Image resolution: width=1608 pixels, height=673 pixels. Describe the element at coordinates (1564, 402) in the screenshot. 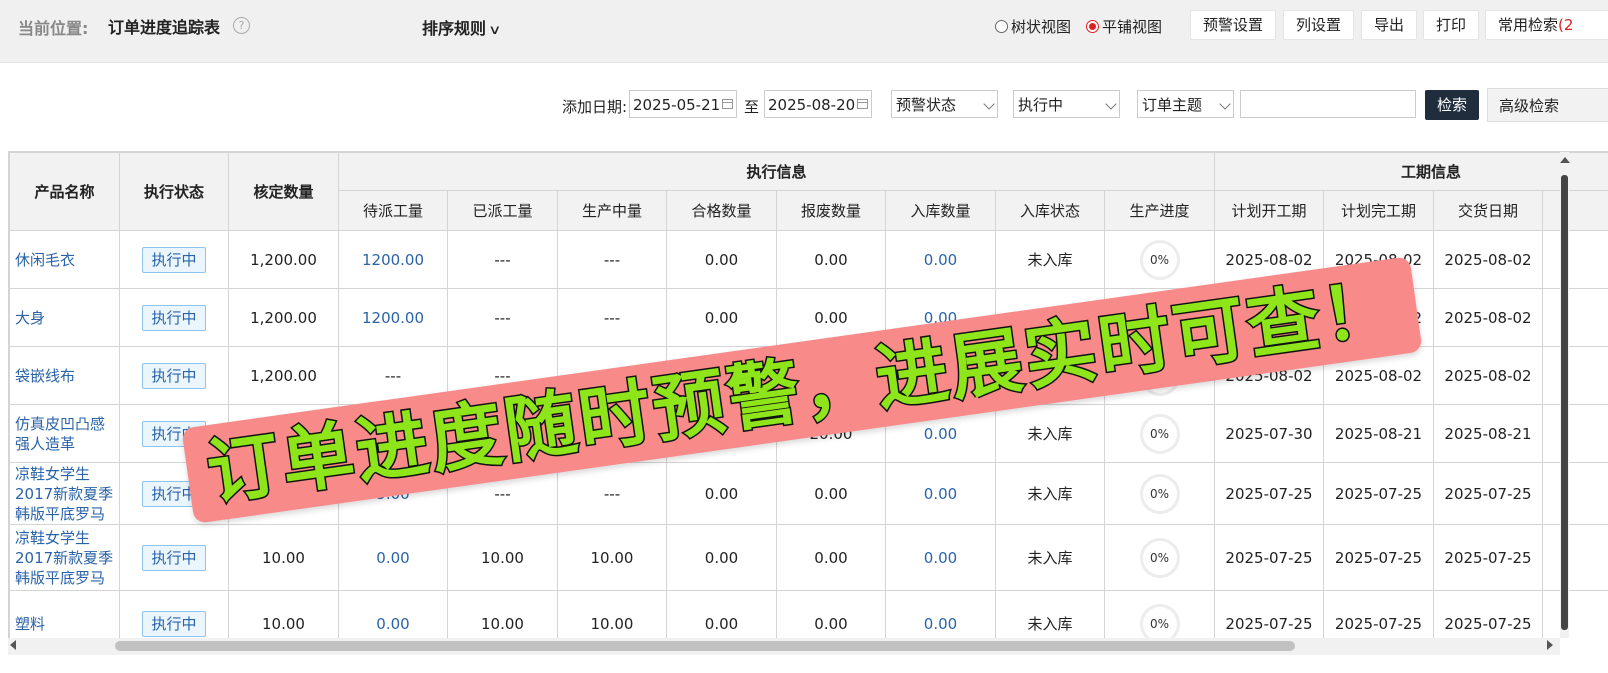

I see `vertical-scrollbar-thumb` at that location.